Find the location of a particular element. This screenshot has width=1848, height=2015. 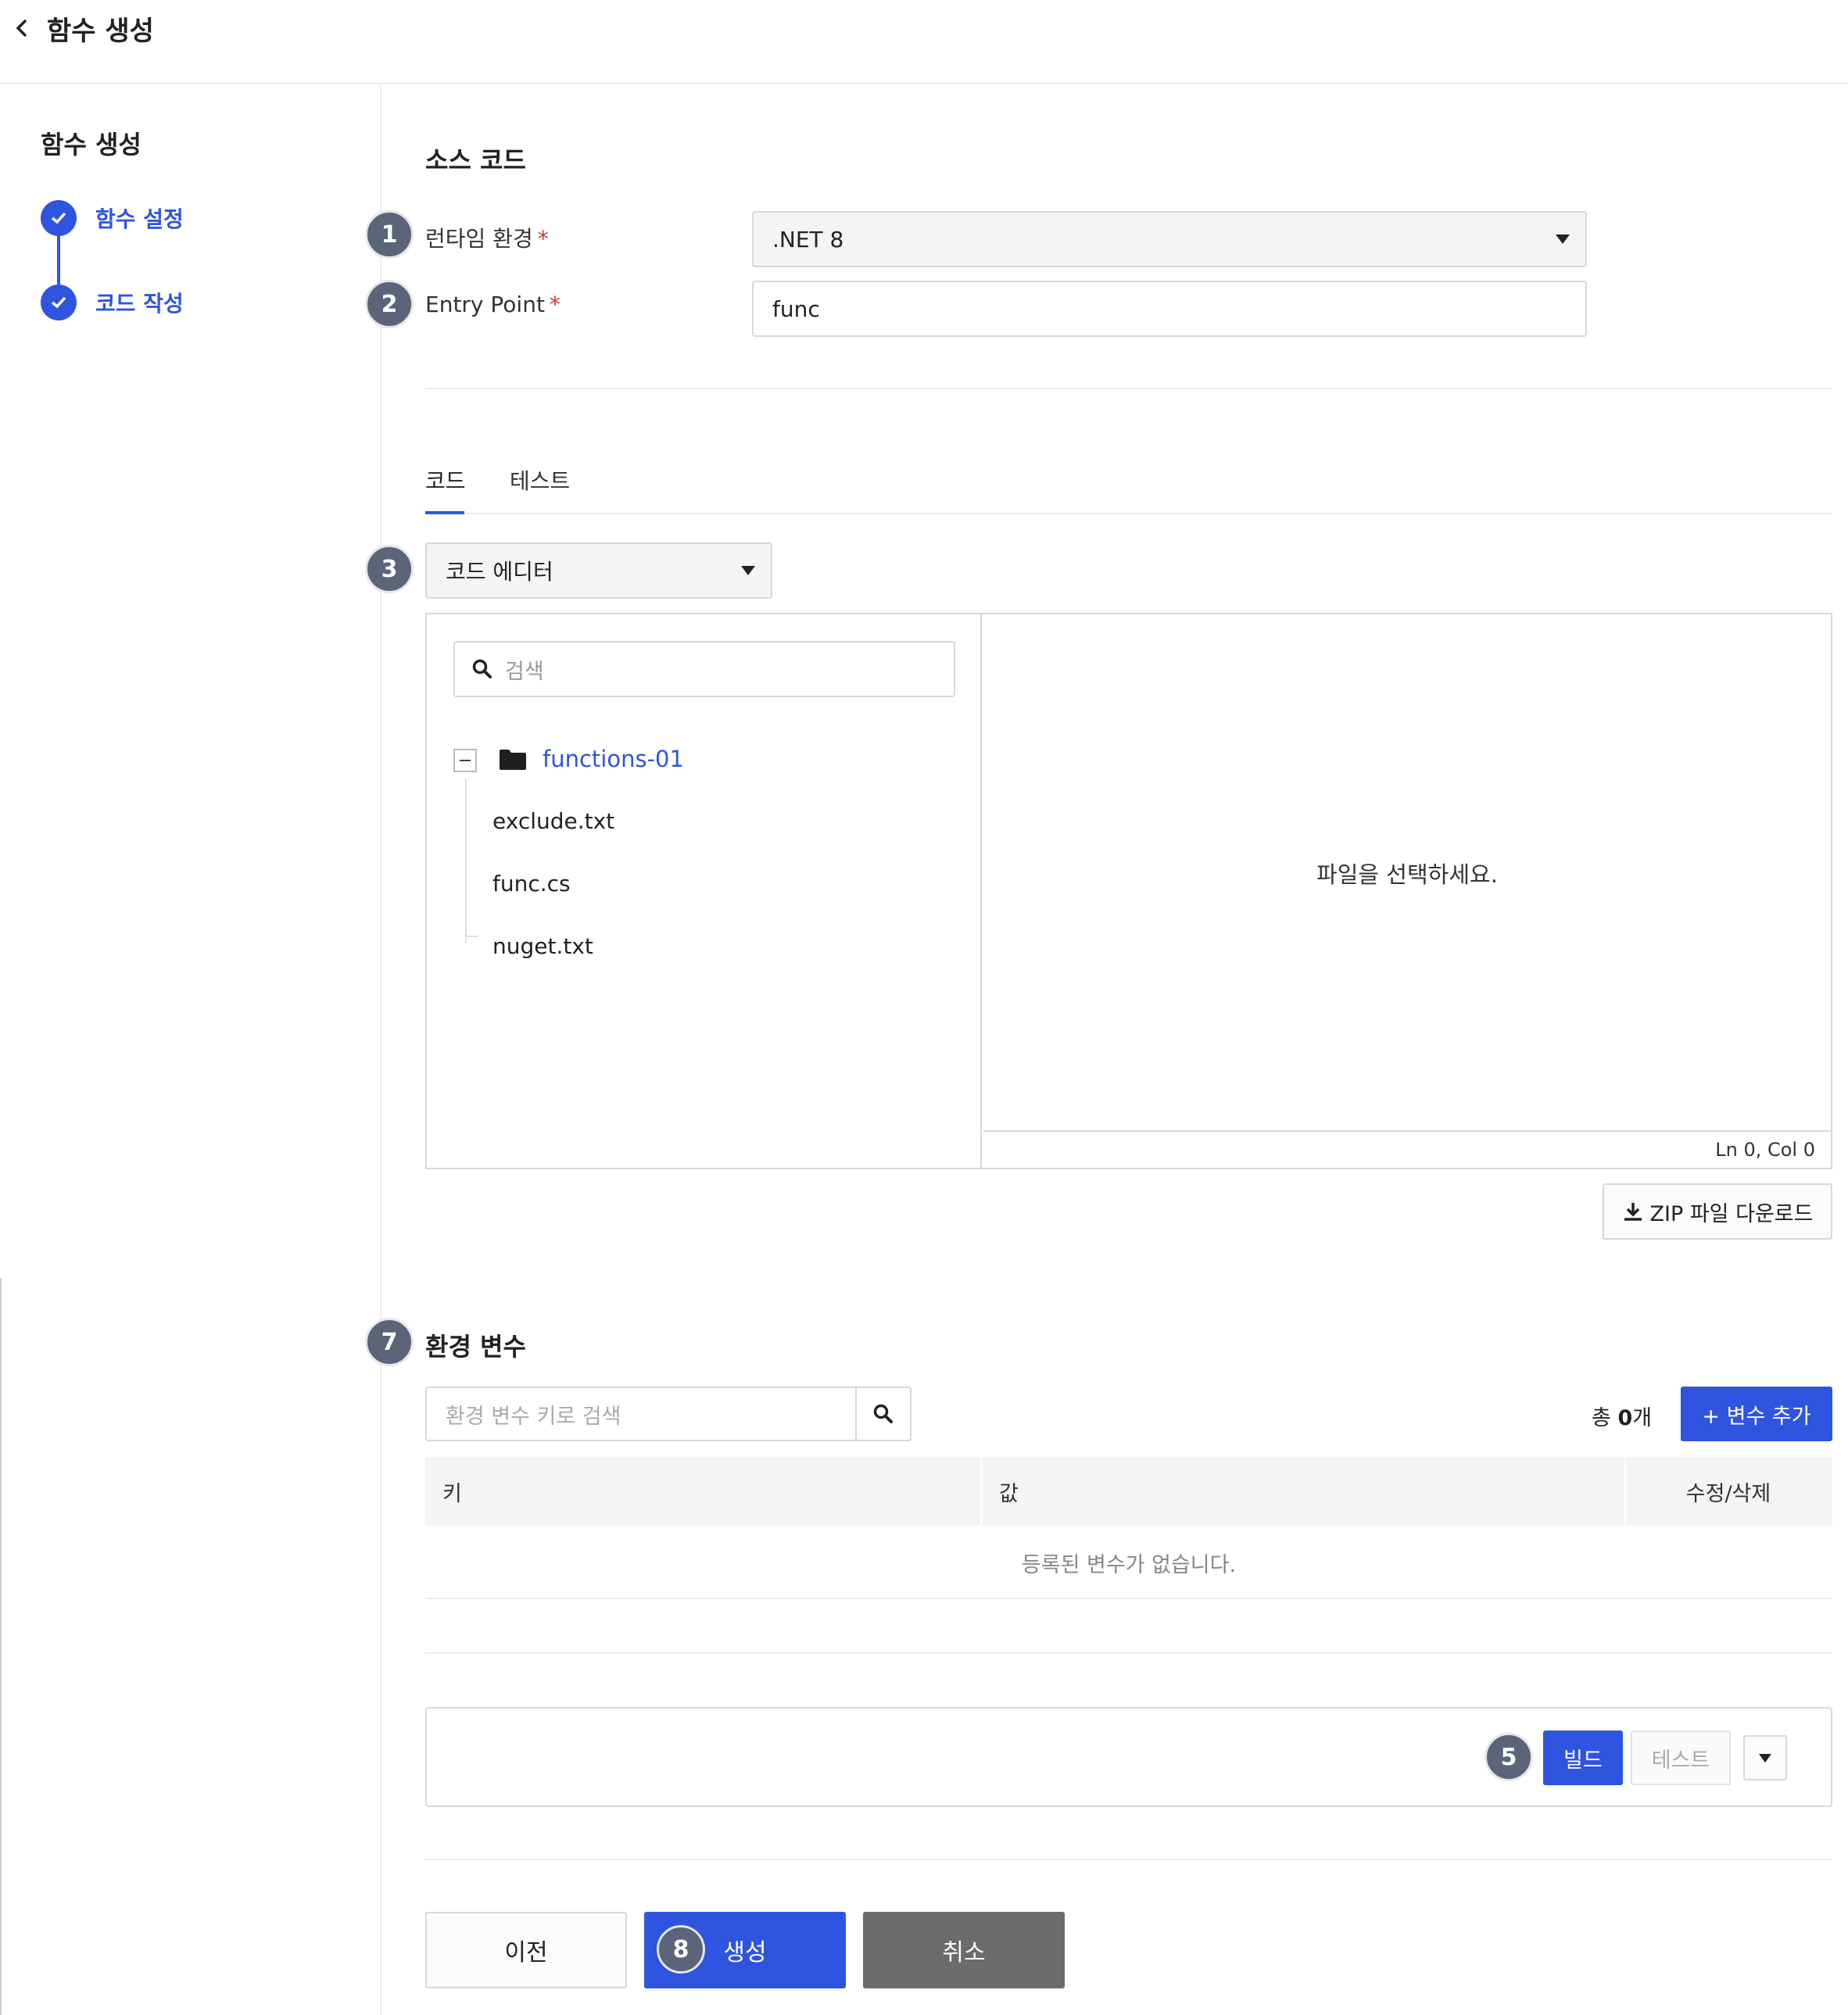

column-separator is located at coordinates (981, 1491).